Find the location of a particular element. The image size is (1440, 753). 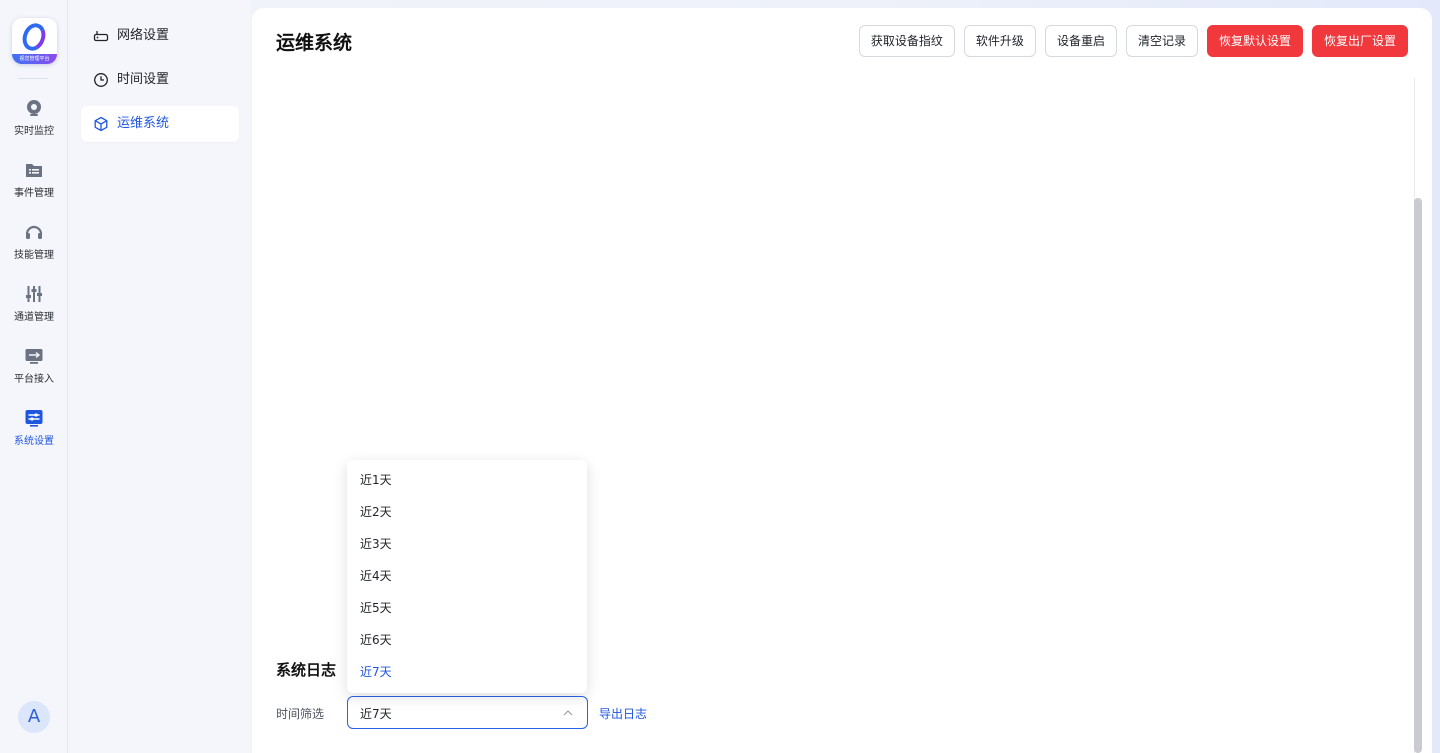

app-logo: 视觉管理平台 is located at coordinates (34, 41).